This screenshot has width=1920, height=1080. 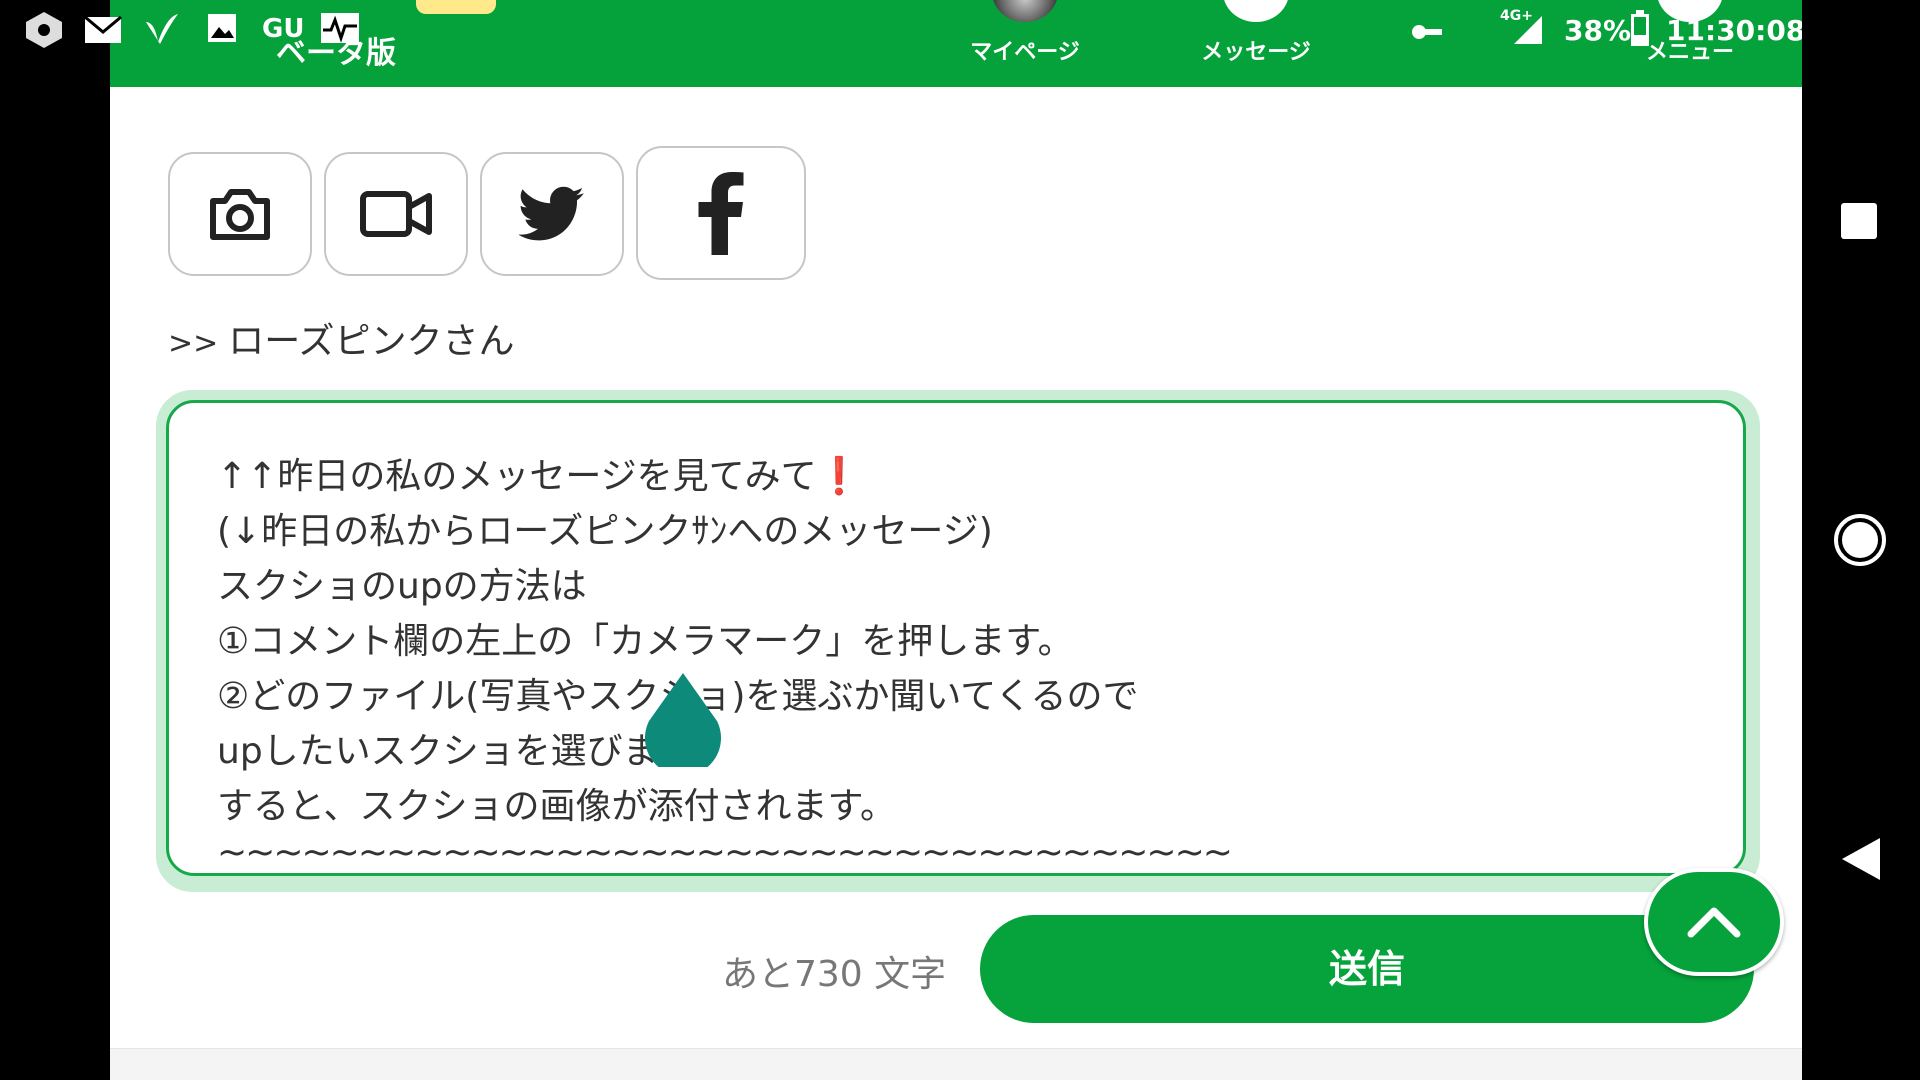 I want to click on site-logo, so click(x=456, y=7).